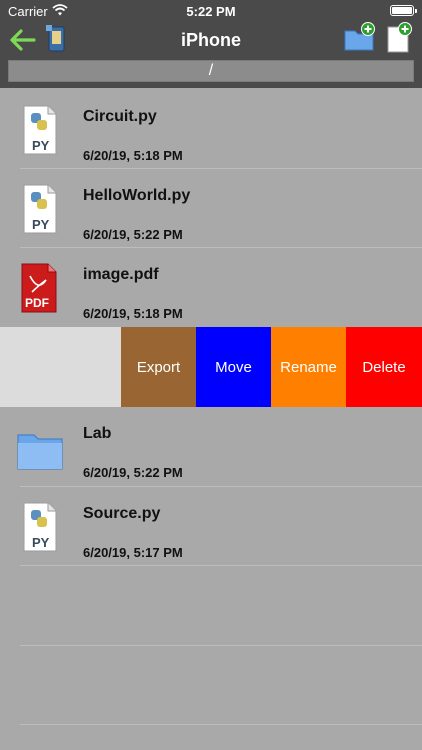  What do you see at coordinates (211, 129) in the screenshot?
I see `list-item: PY Circuit.py 6/20/19, 5:18 PM` at bounding box center [211, 129].